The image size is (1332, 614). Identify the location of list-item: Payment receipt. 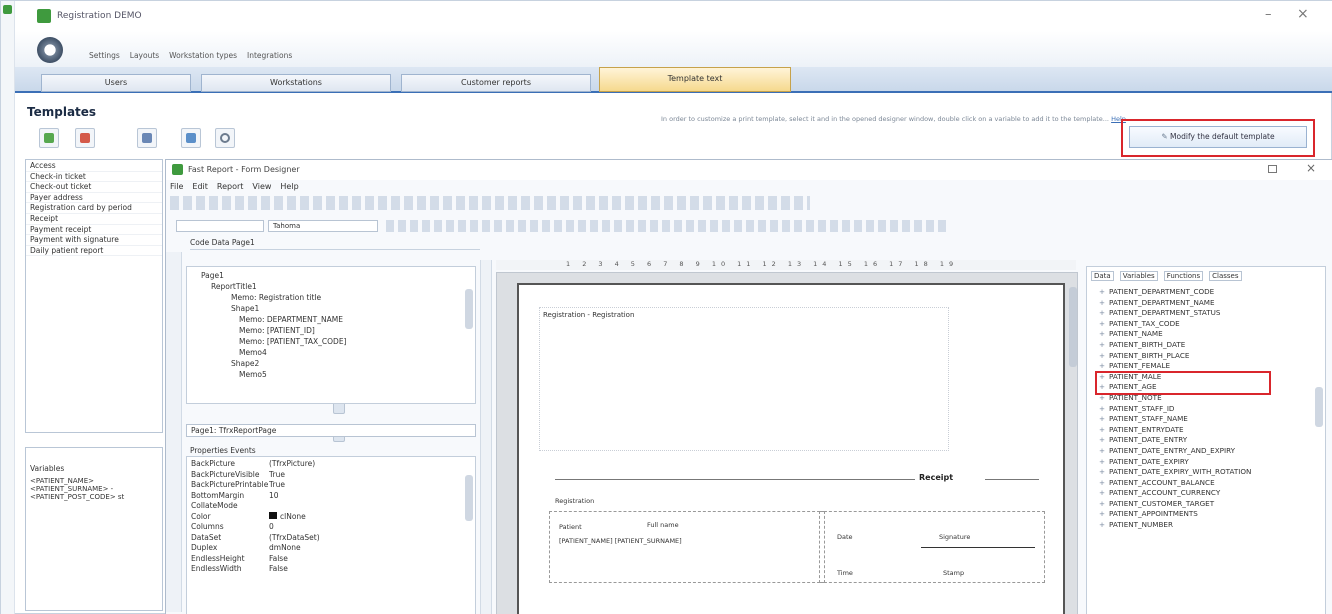
(94, 230).